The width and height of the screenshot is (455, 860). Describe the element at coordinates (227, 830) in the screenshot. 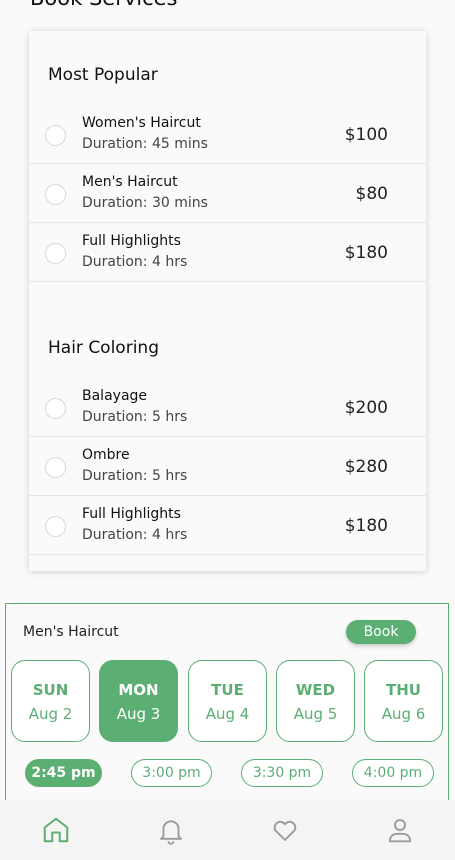

I see `bottom-nav` at that location.